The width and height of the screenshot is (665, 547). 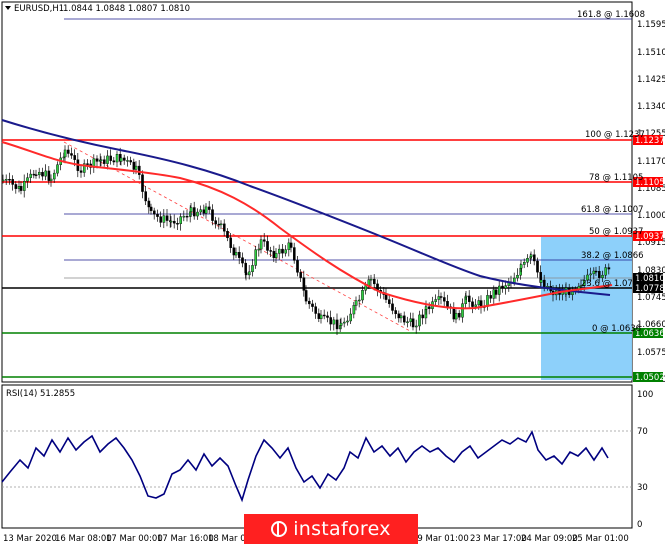 I want to click on svg-text: 25 Mar 01:00, so click(x=600, y=539).